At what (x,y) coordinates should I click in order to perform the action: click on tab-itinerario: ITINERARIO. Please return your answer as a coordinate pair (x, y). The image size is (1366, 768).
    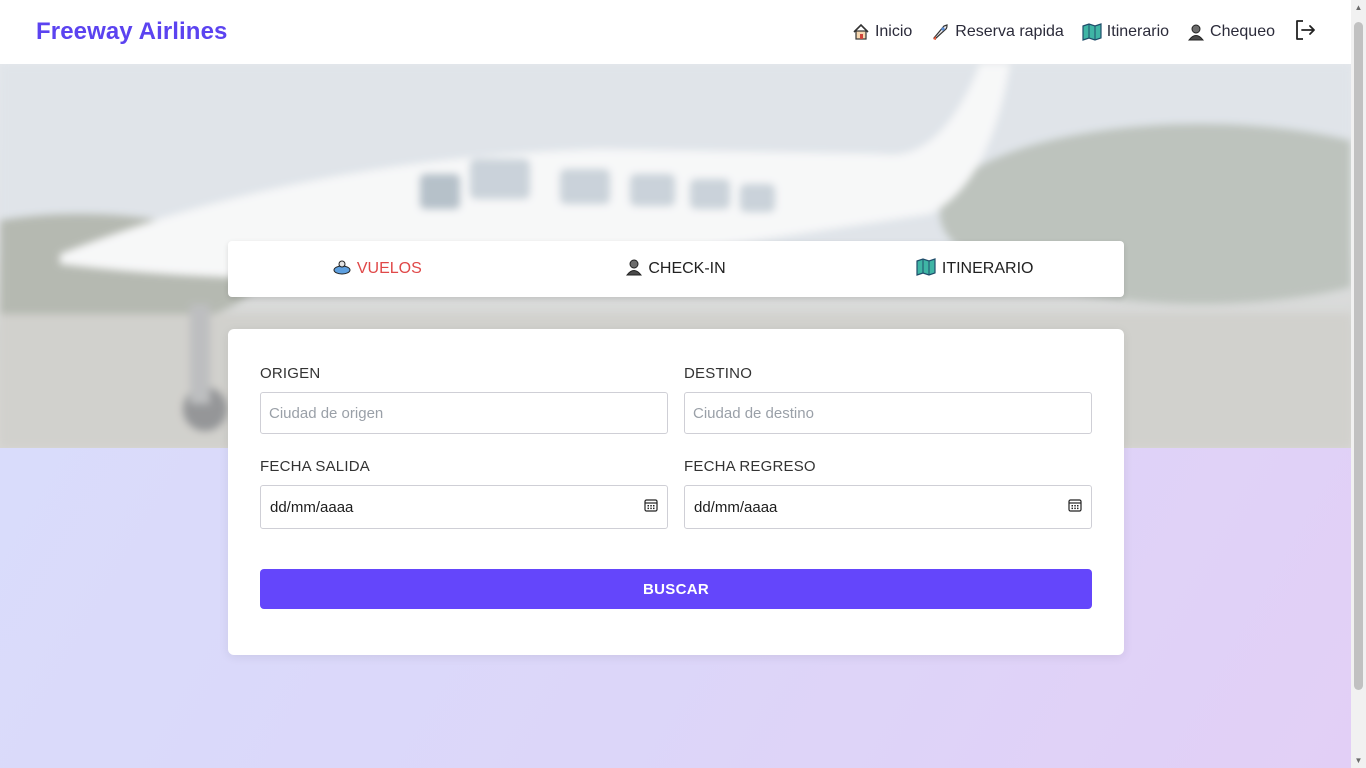
    Looking at the image, I should click on (974, 269).